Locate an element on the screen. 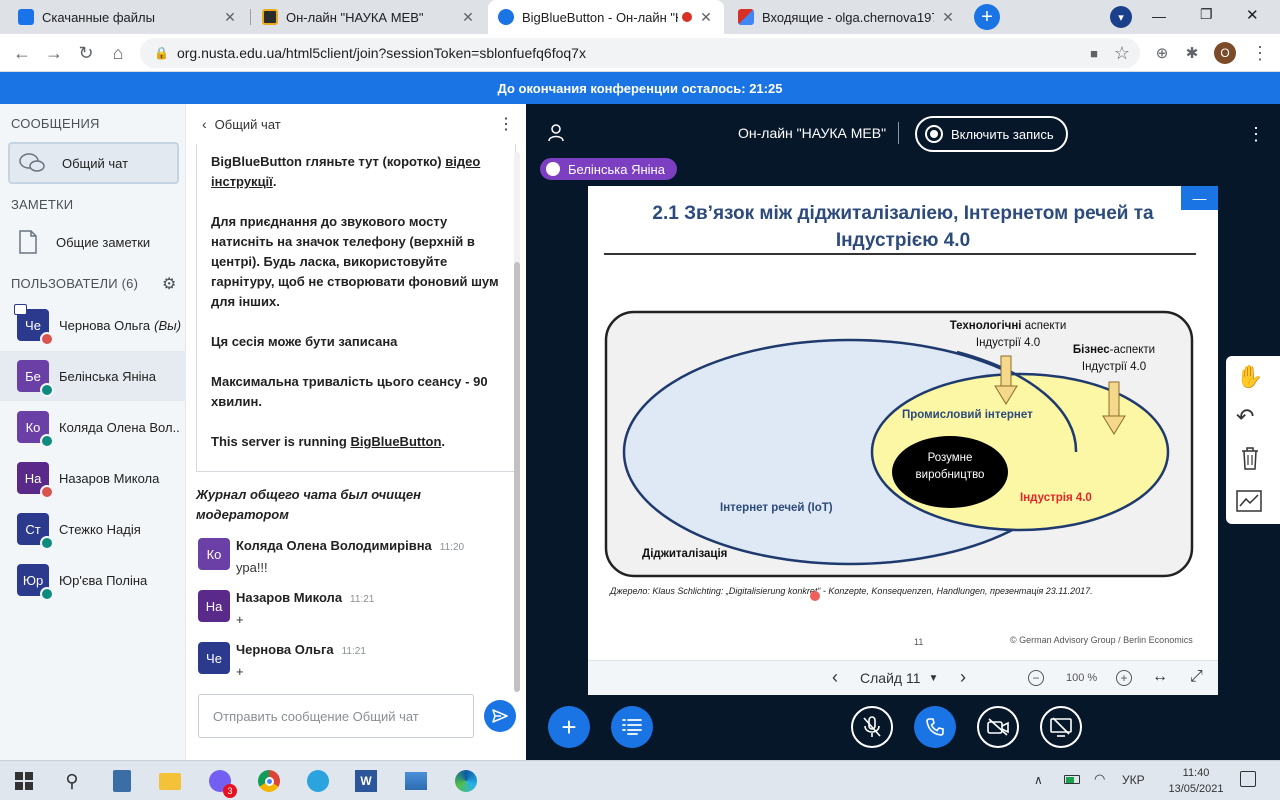 The image size is (1280, 800). viber-icon: 3 is located at coordinates (221, 782).